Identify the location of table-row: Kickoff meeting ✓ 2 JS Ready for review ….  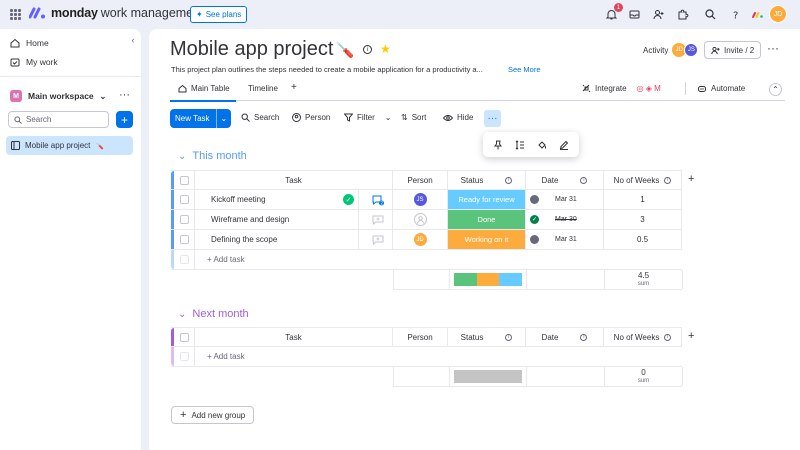
(426, 200).